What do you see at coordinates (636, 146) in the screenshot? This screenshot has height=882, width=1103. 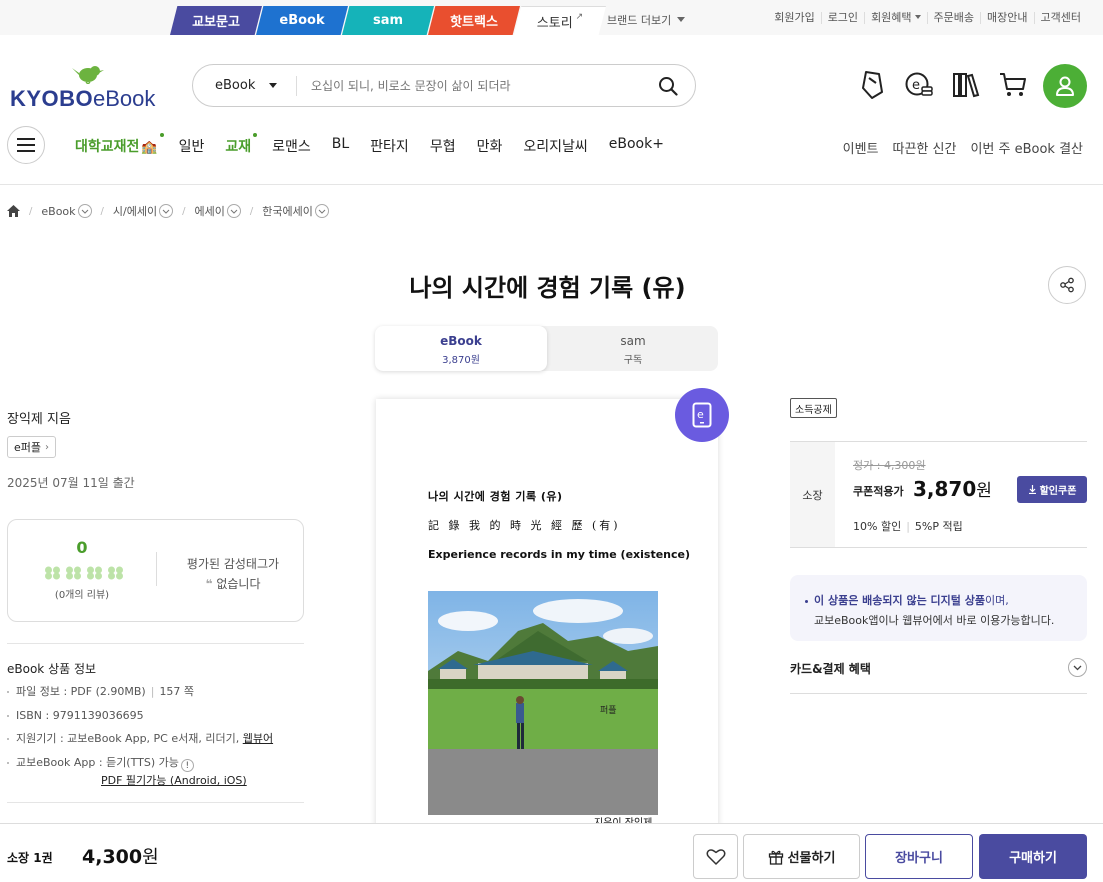 I see `nav-item-ebookplus: eBook+` at bounding box center [636, 146].